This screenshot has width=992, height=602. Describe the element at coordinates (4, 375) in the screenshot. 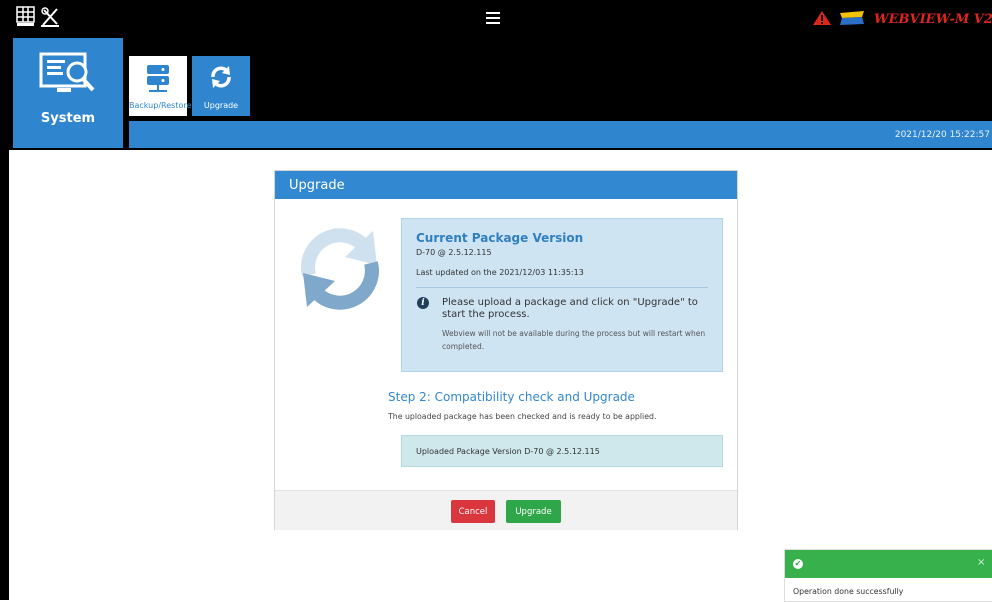

I see `left-rail` at that location.